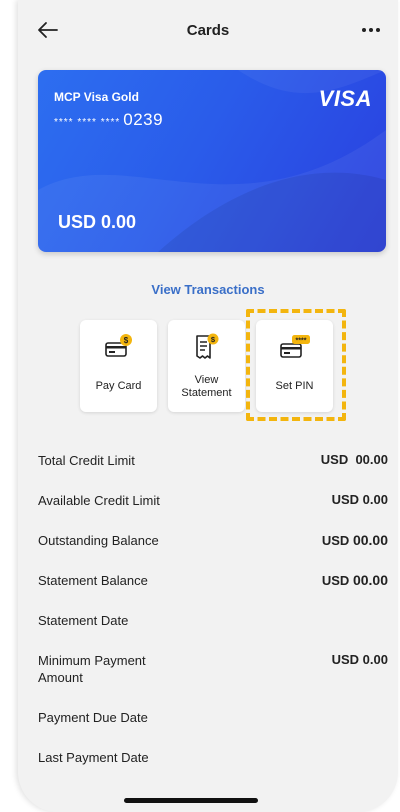  I want to click on pay-card-button: $ Pay Card, so click(118, 366).